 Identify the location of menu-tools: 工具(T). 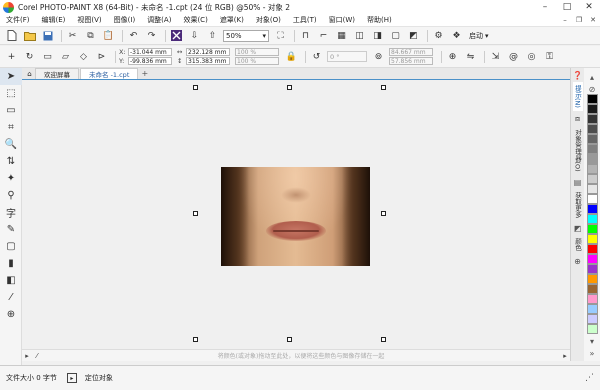
(305, 20).